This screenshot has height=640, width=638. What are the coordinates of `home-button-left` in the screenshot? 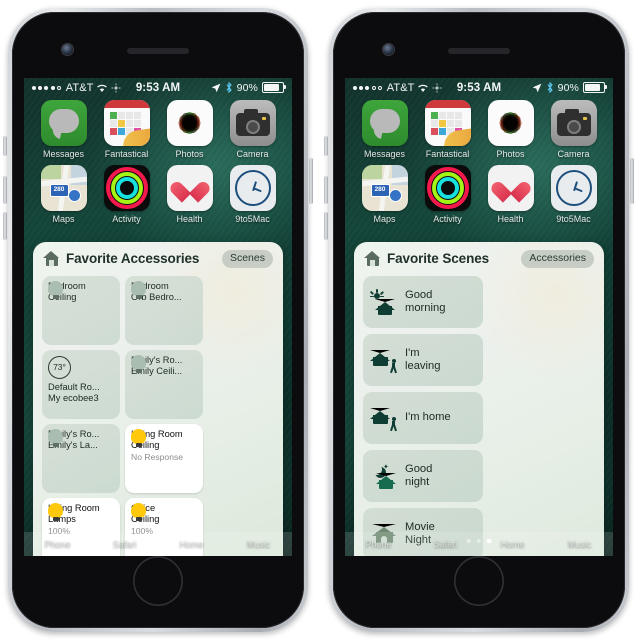 It's located at (158, 581).